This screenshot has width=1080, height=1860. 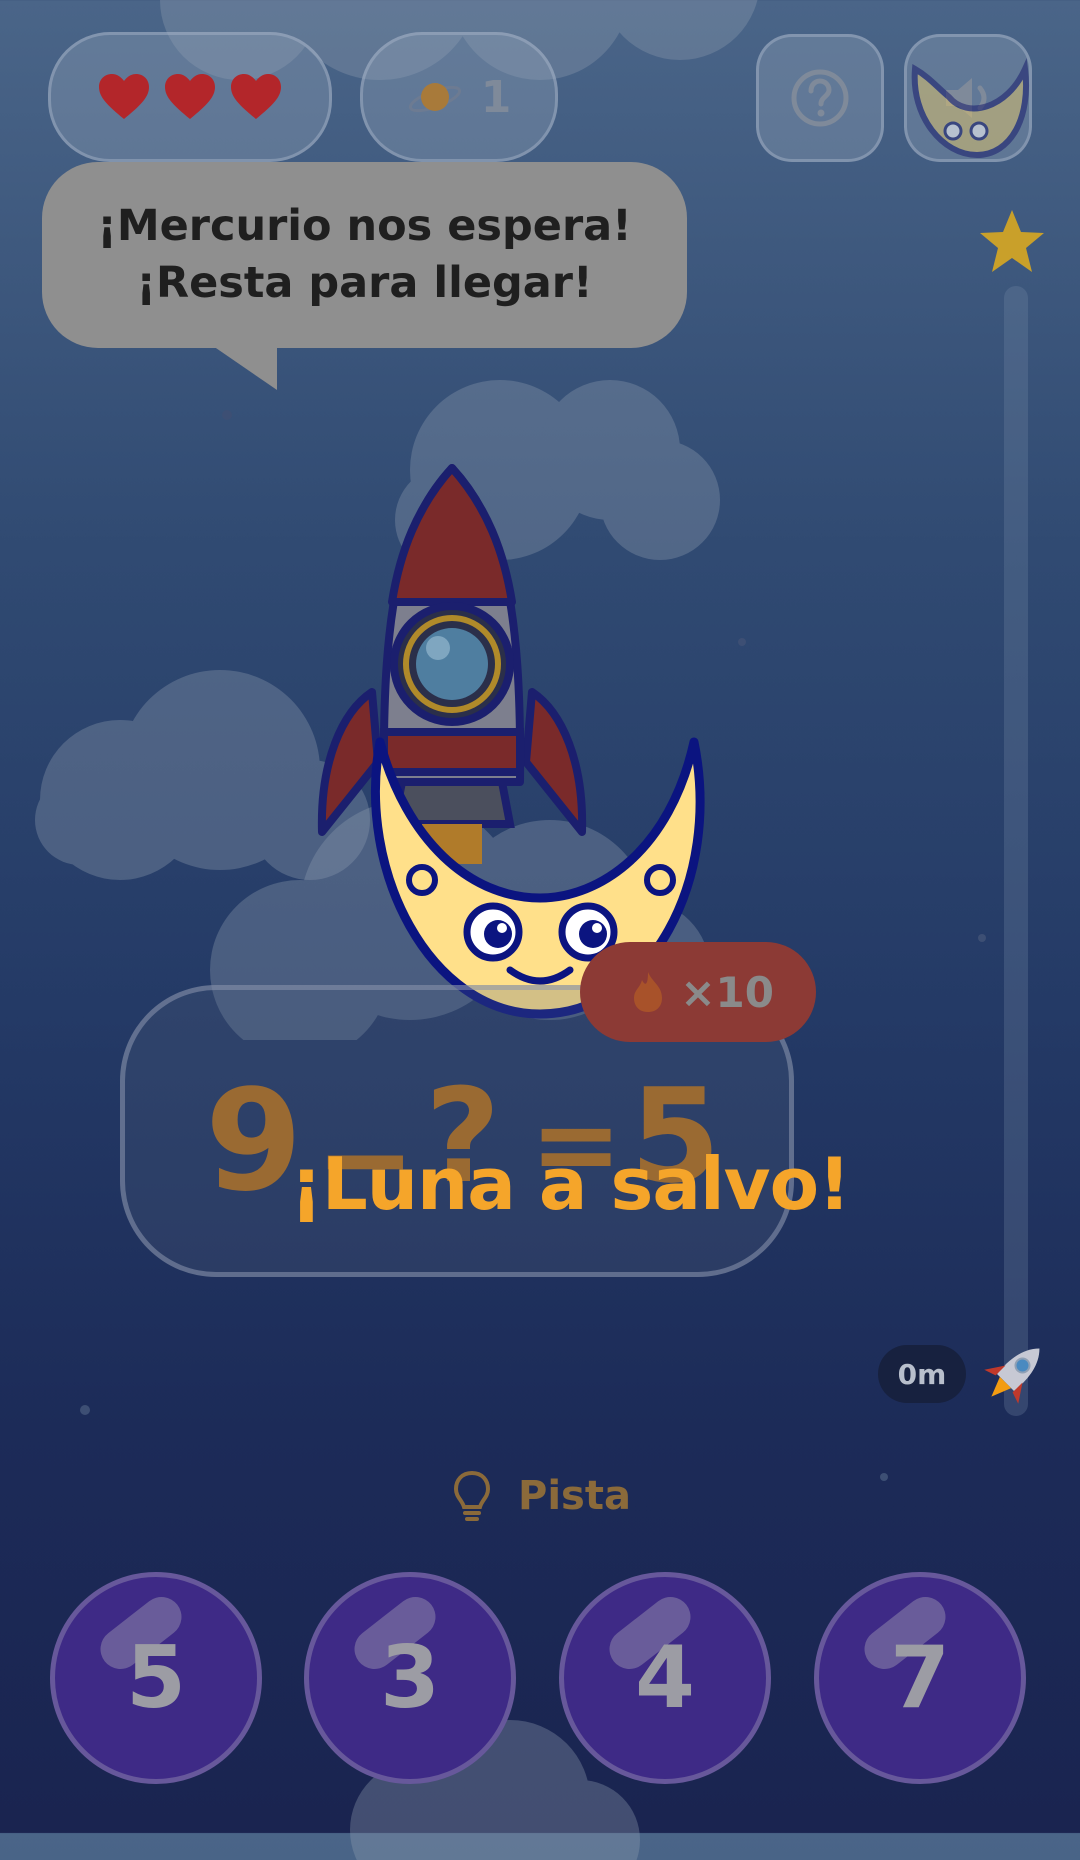 I want to click on hint-label: Pista, so click(x=574, y=1496).